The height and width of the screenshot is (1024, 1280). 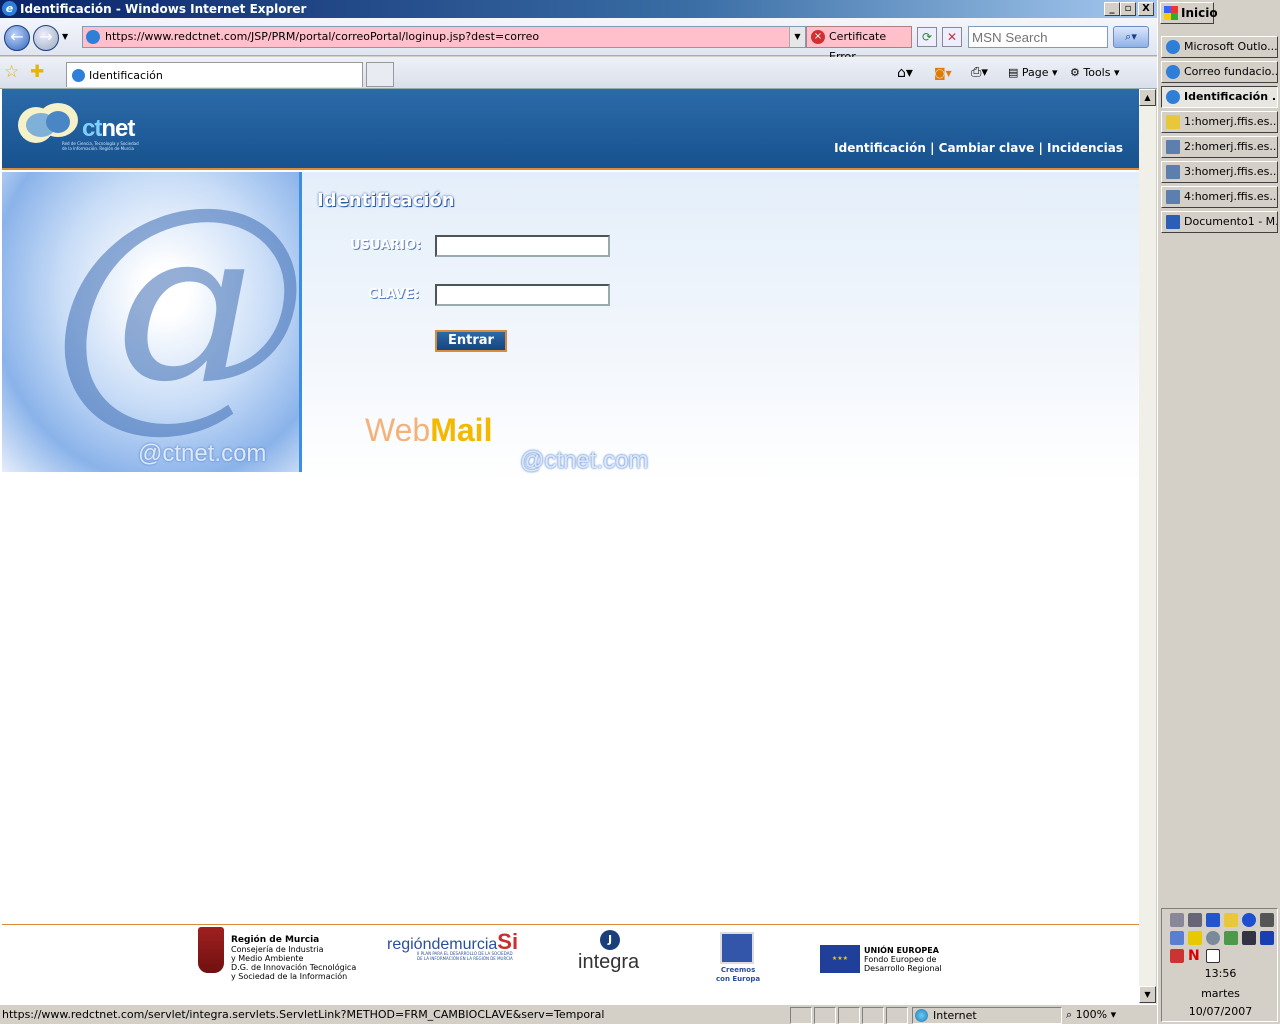 I want to click on user-label: USUARIO:, so click(x=386, y=245).